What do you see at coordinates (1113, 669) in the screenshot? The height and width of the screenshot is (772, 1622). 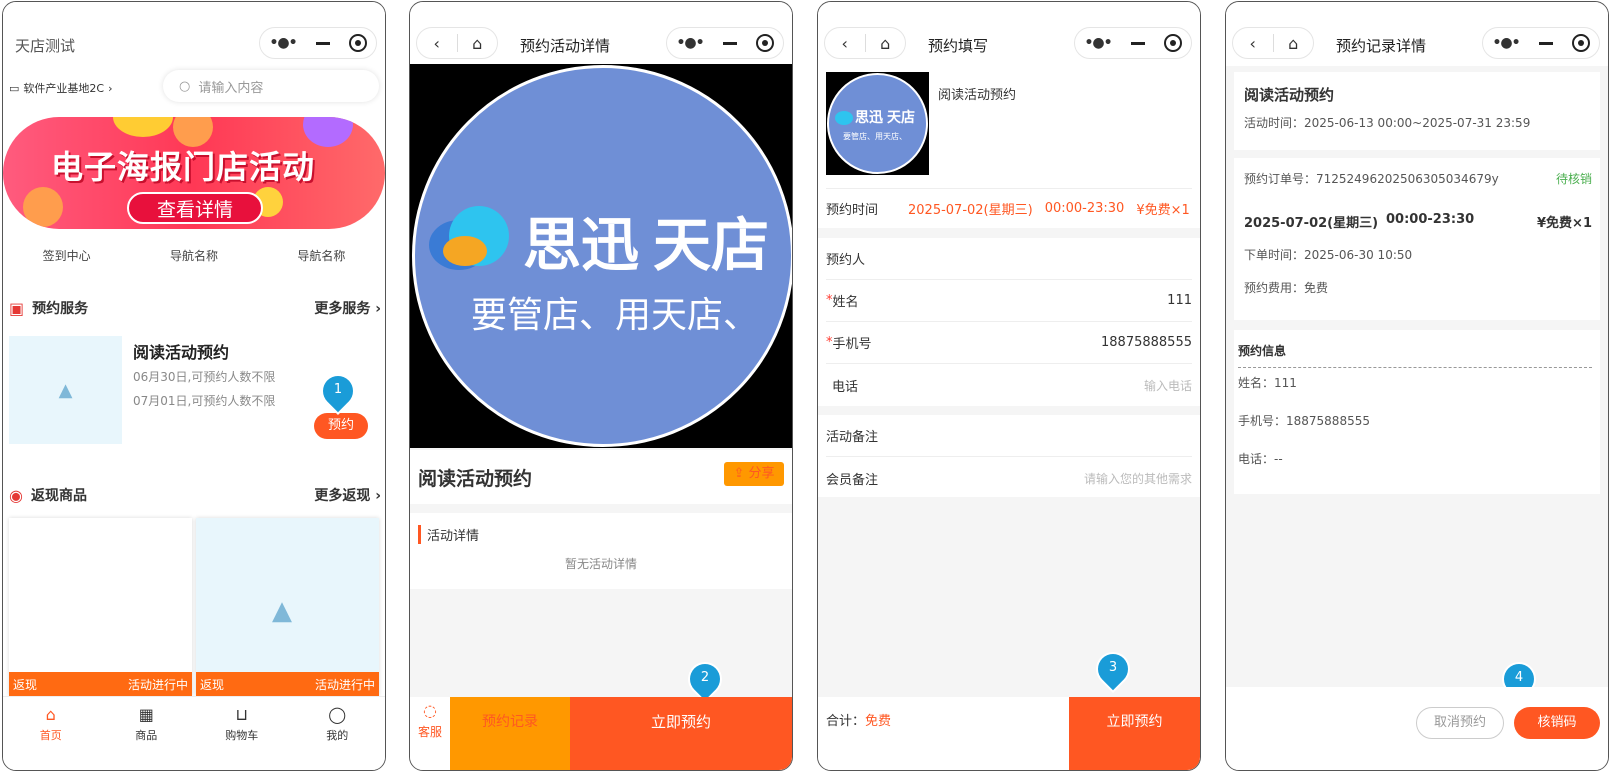 I see `step-marker: 3` at bounding box center [1113, 669].